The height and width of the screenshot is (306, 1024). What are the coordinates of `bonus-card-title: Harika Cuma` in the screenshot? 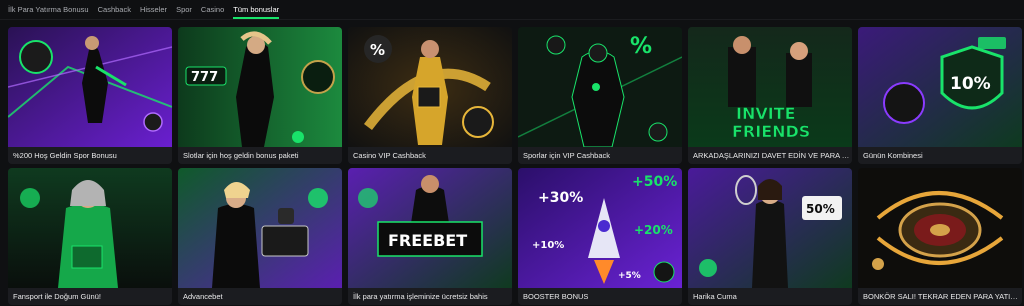 It's located at (770, 296).